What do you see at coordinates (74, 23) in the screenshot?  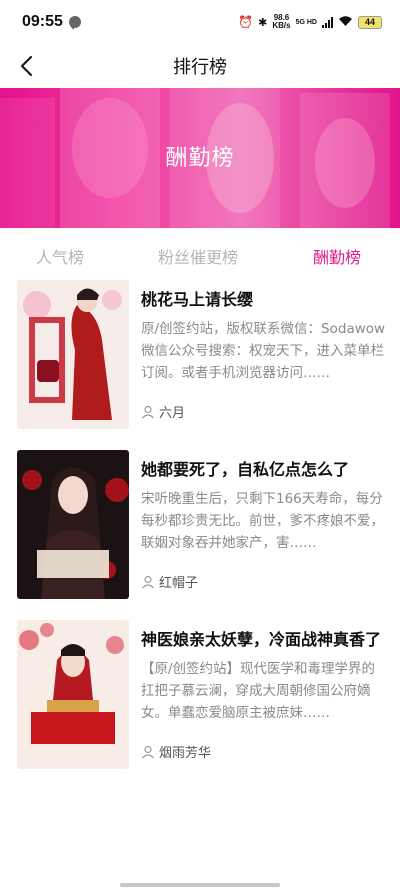 I see `message-bubble-icon` at bounding box center [74, 23].